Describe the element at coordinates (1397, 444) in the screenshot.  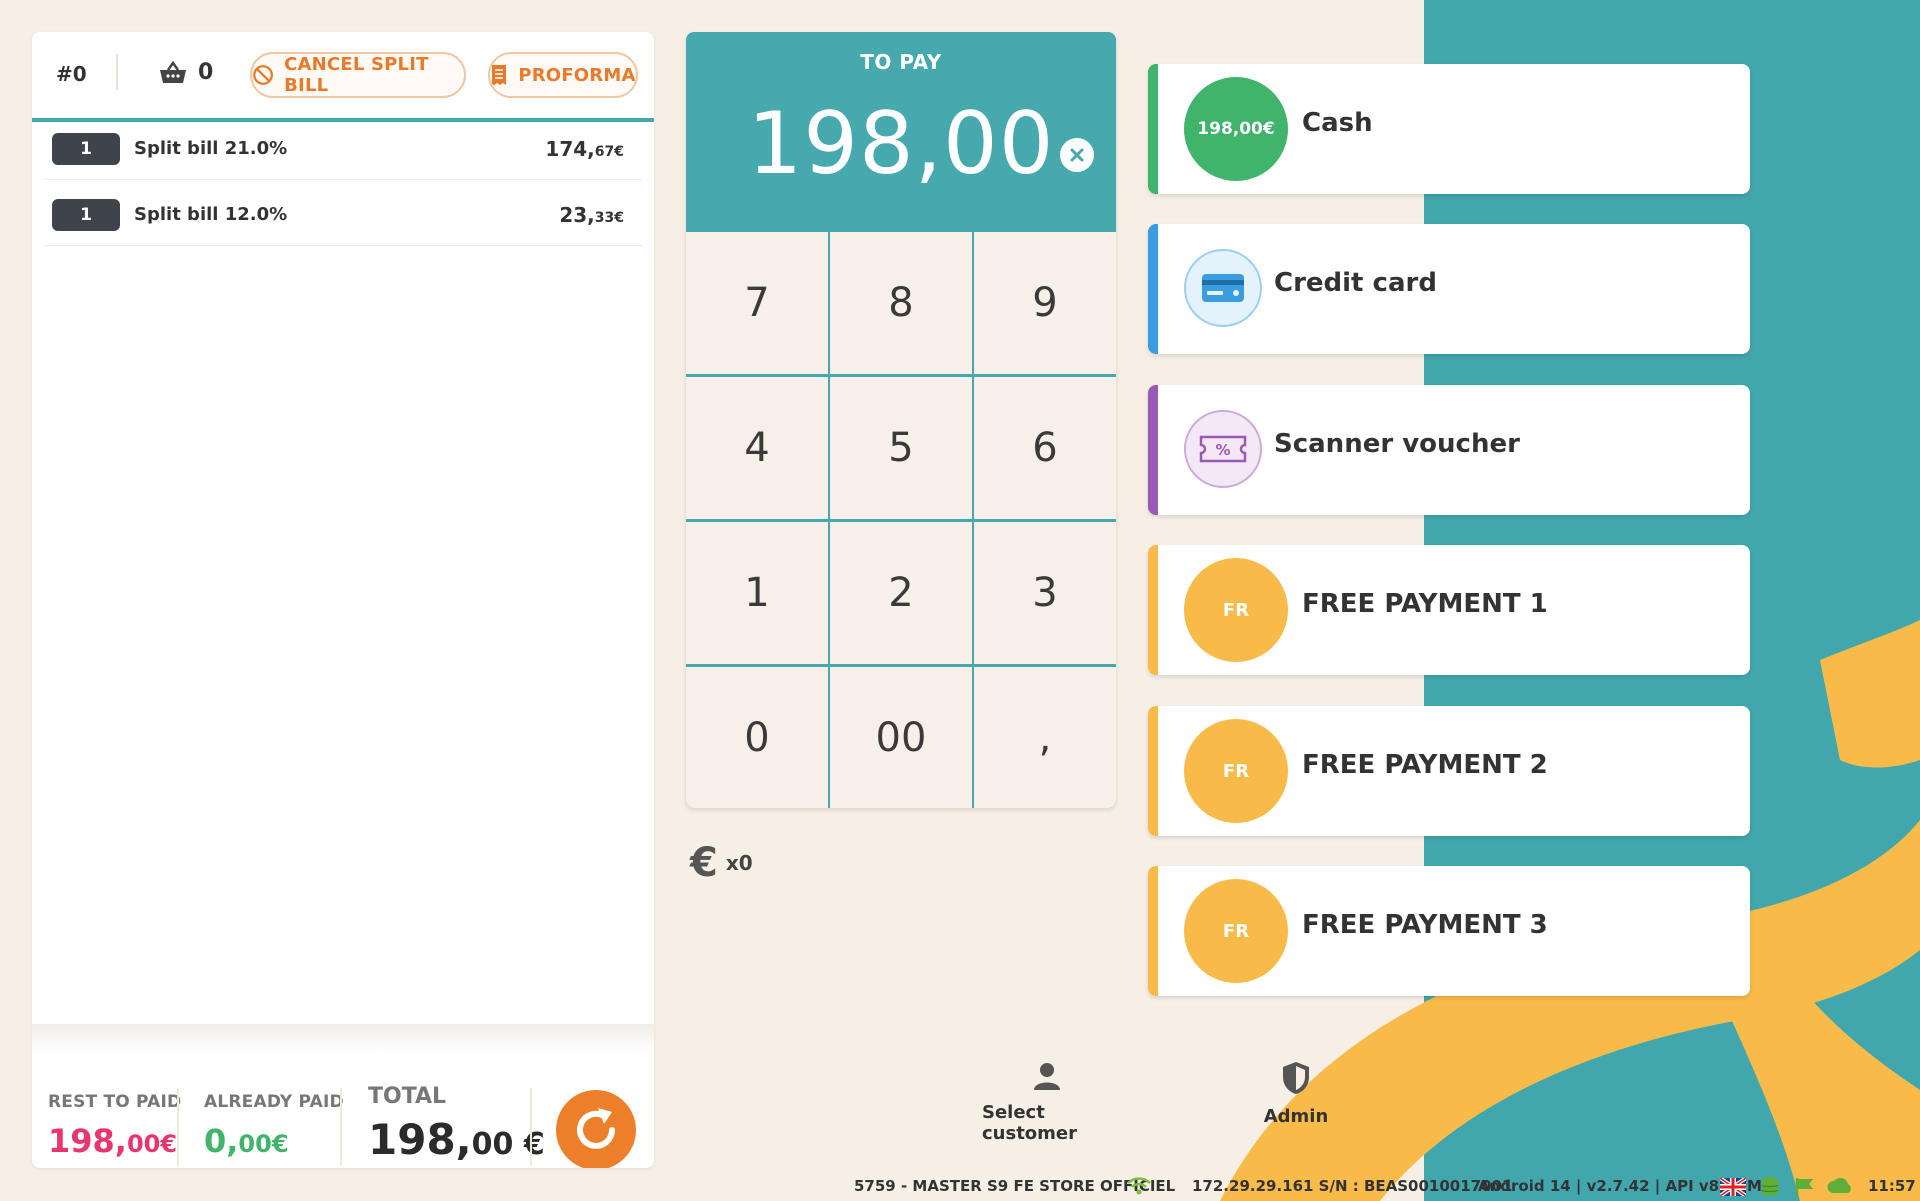
I see `payment-label: Scanner voucher` at that location.